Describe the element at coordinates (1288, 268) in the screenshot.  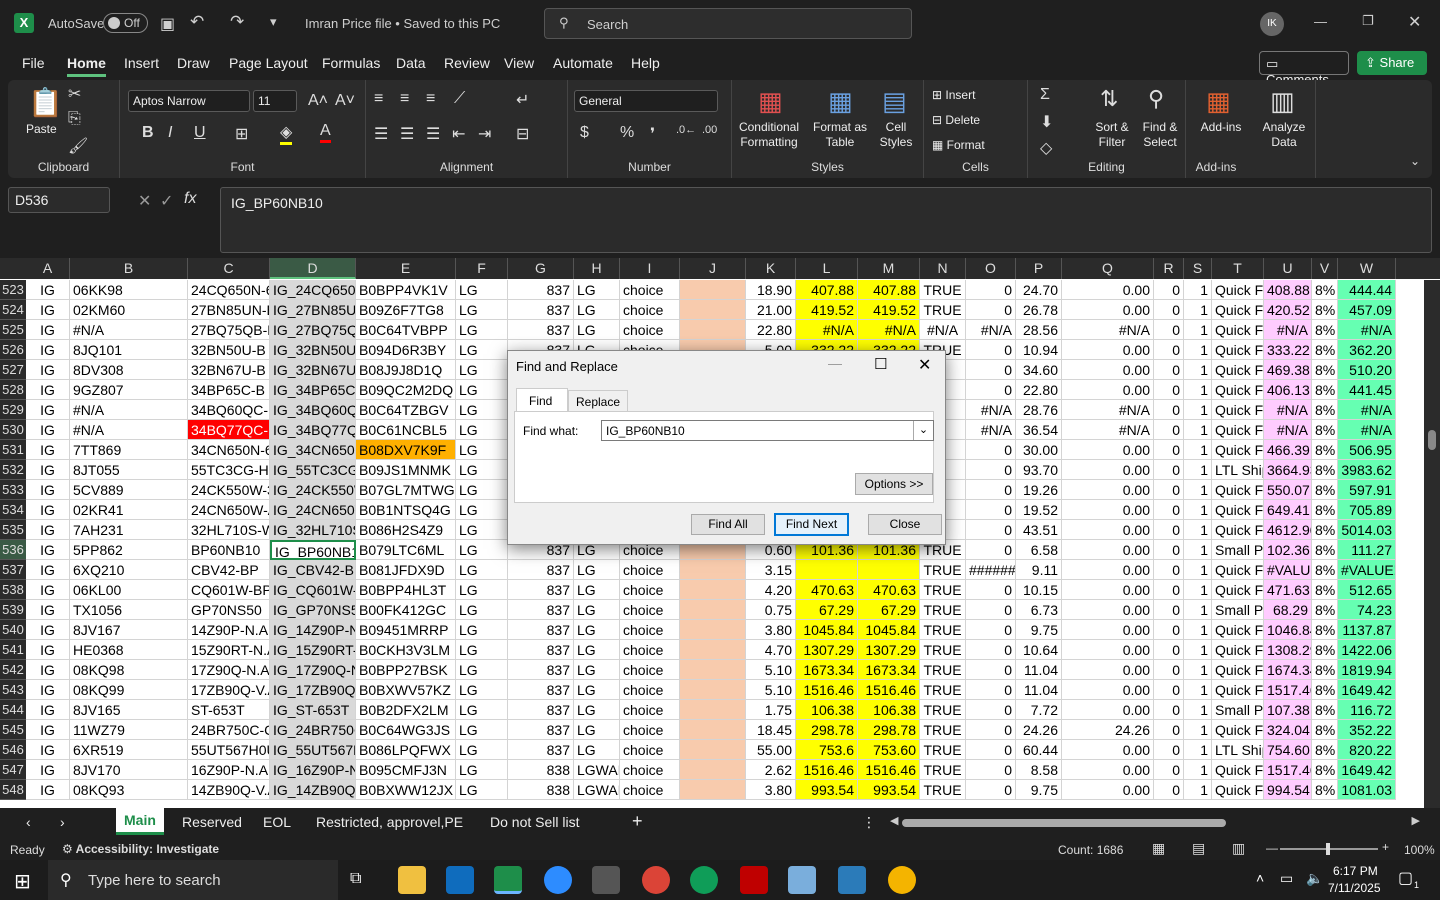
I see `column-header-u: U` at that location.